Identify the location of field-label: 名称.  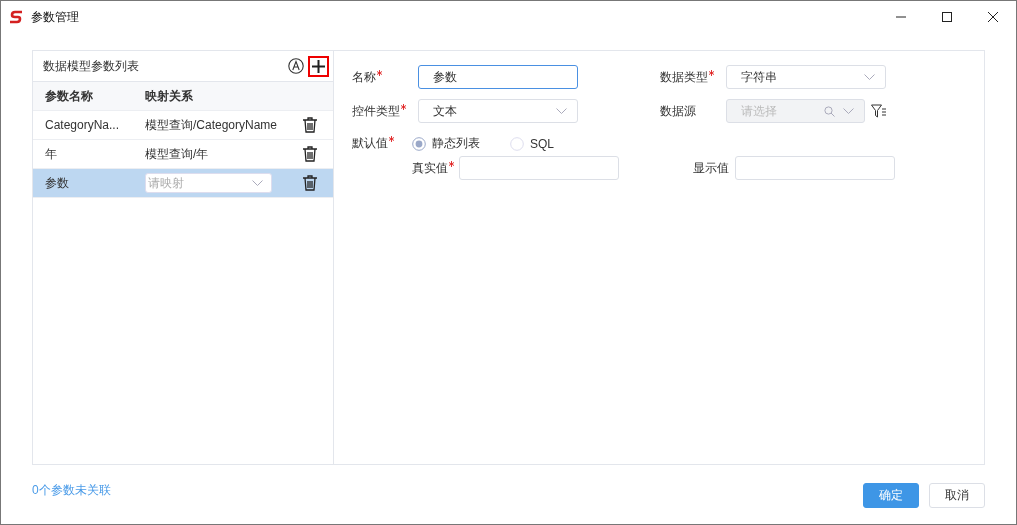
(364, 77).